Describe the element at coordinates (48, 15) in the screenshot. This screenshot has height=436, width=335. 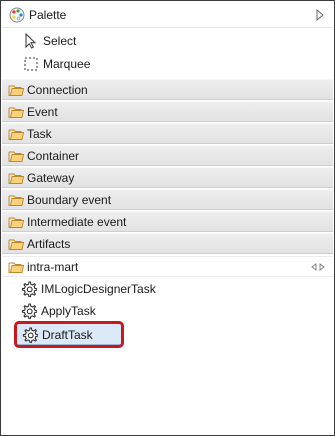
I see `palette-title: Palette` at that location.